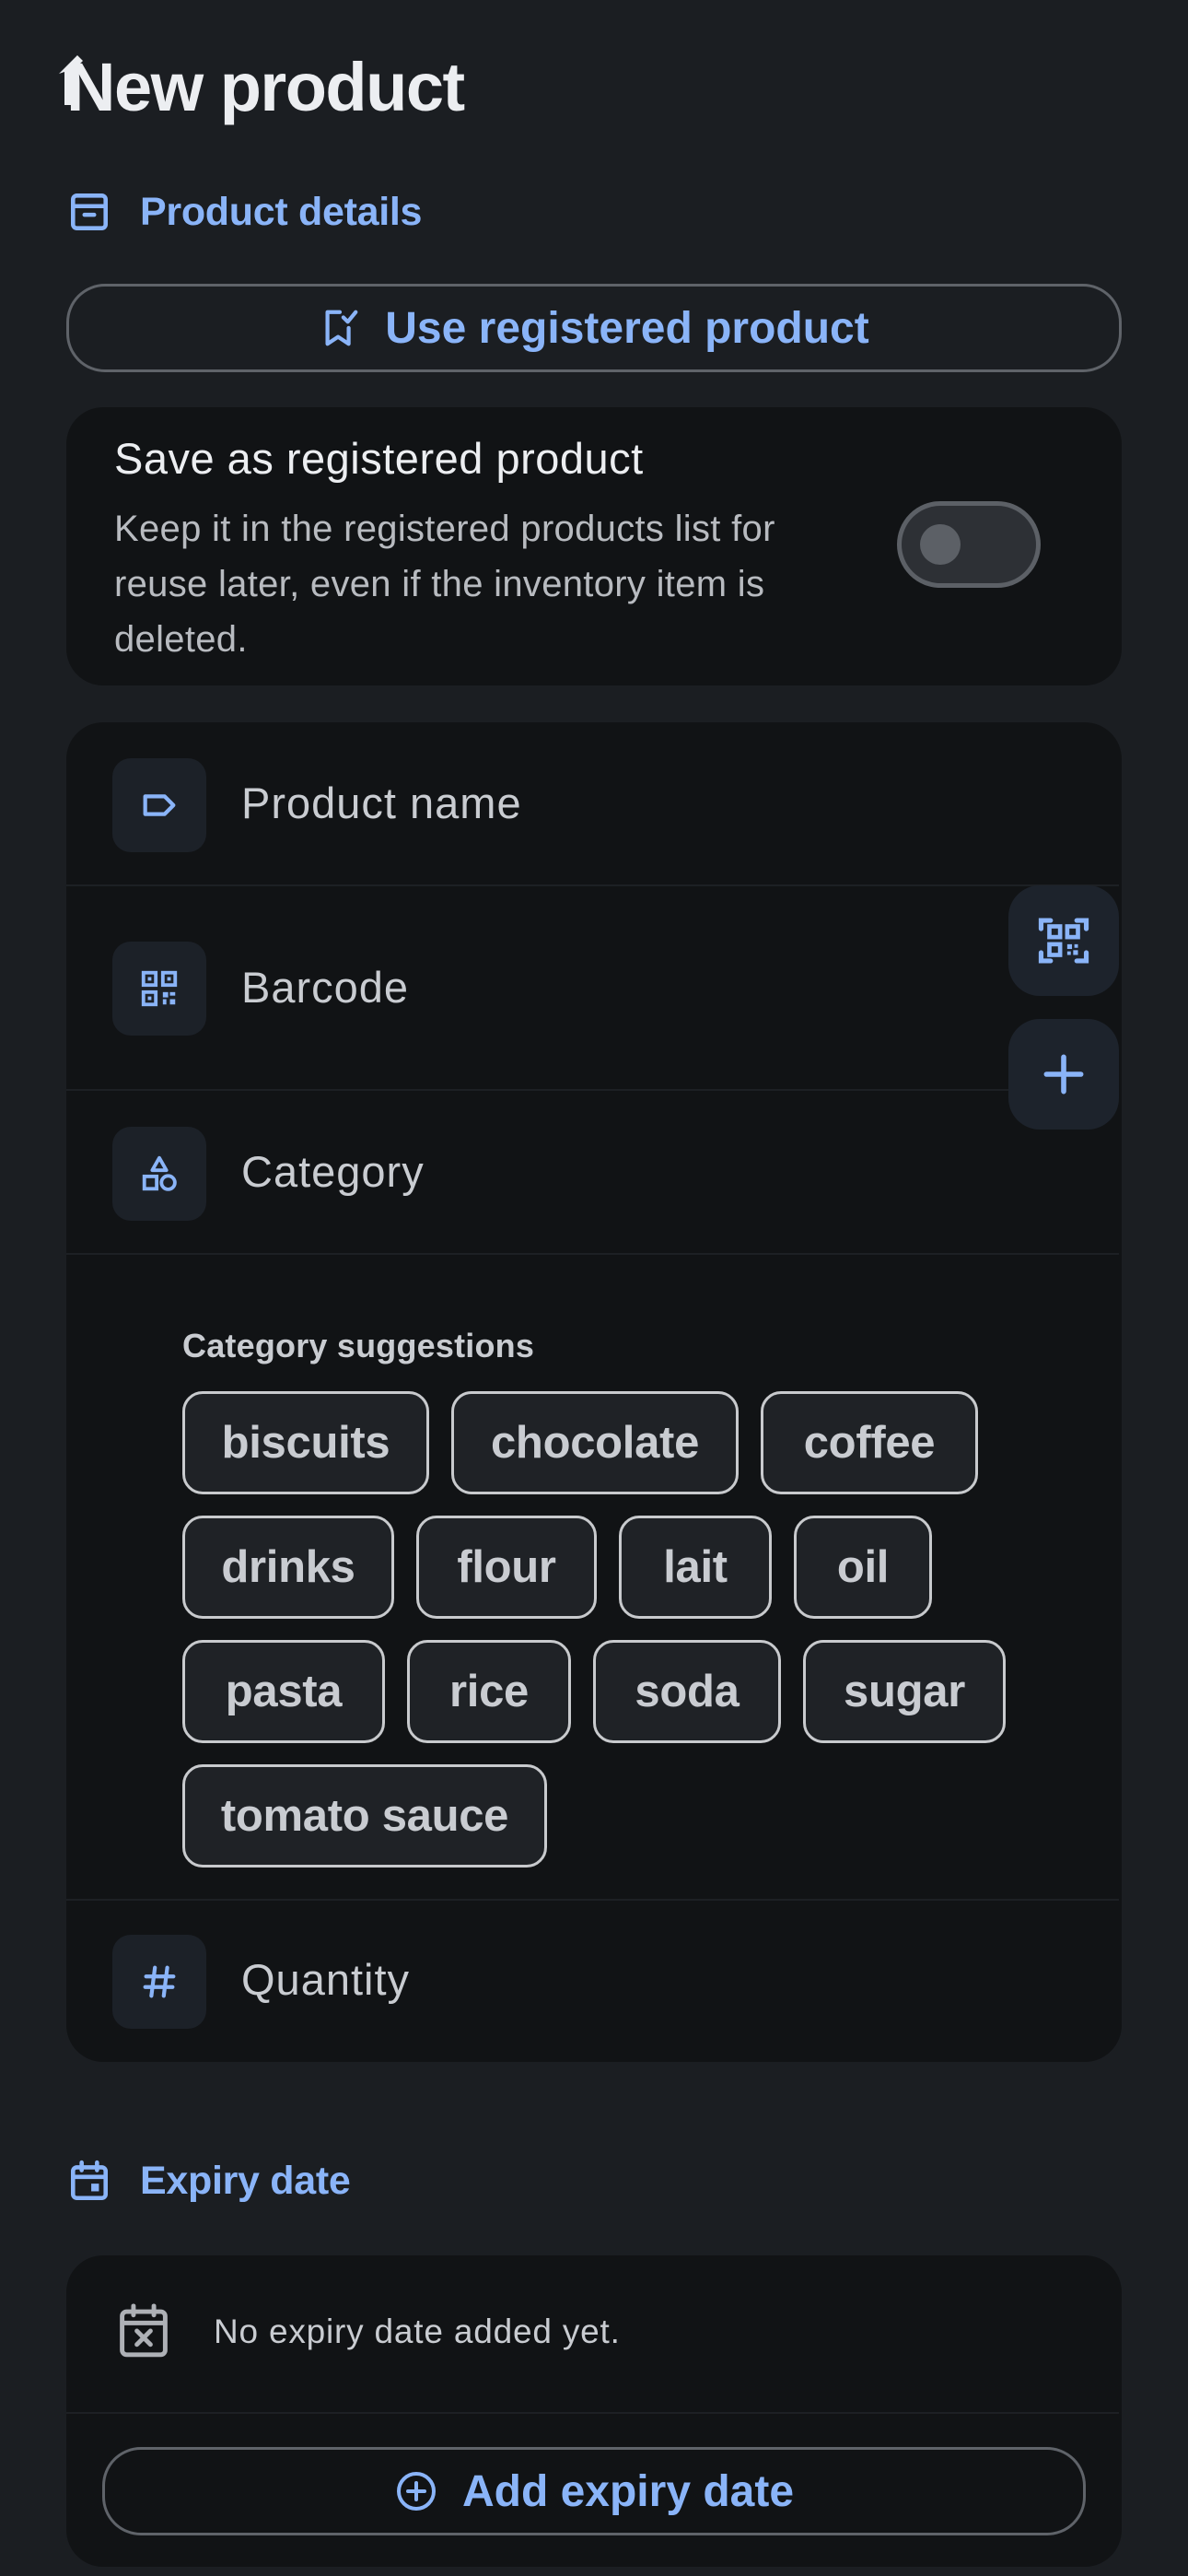 This screenshot has height=2576, width=1188. I want to click on use-registered-product-button: Use registered product, so click(594, 328).